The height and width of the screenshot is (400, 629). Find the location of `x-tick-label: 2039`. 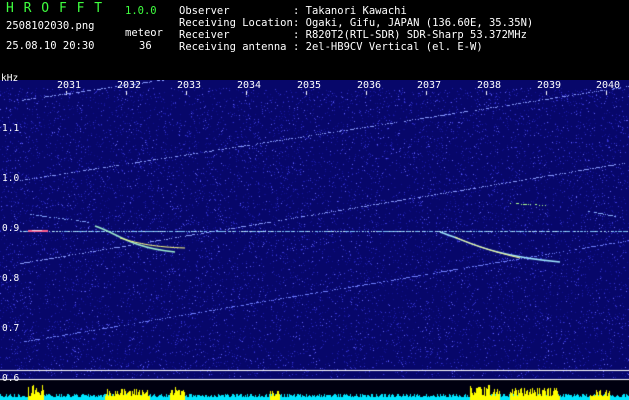

x-tick-label: 2039 is located at coordinates (549, 85).